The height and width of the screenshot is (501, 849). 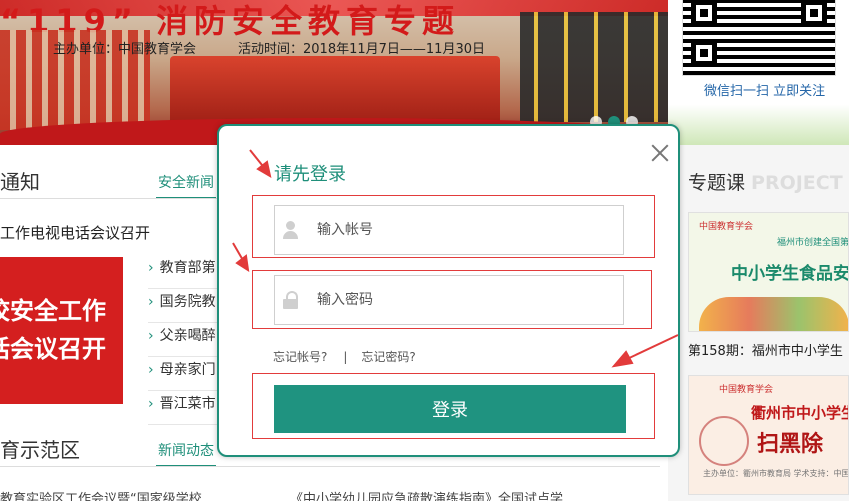 I want to click on annotation-arrow, so click(x=651, y=347).